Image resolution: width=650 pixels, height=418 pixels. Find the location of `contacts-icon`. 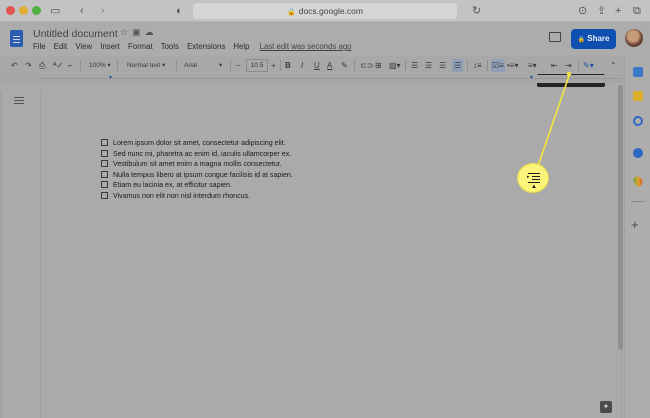

contacts-icon is located at coordinates (638, 153).